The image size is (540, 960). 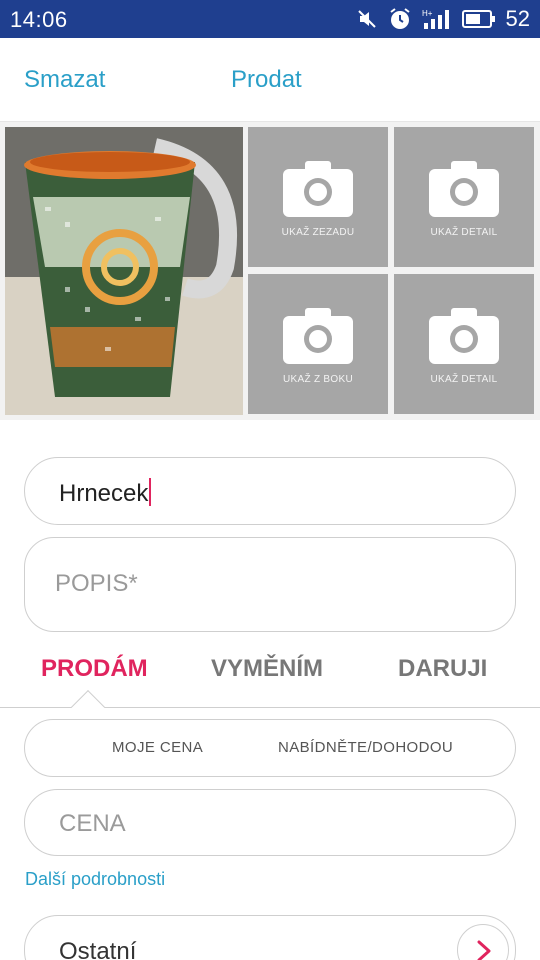 What do you see at coordinates (517, 18) in the screenshot?
I see `battery-level: 52` at bounding box center [517, 18].